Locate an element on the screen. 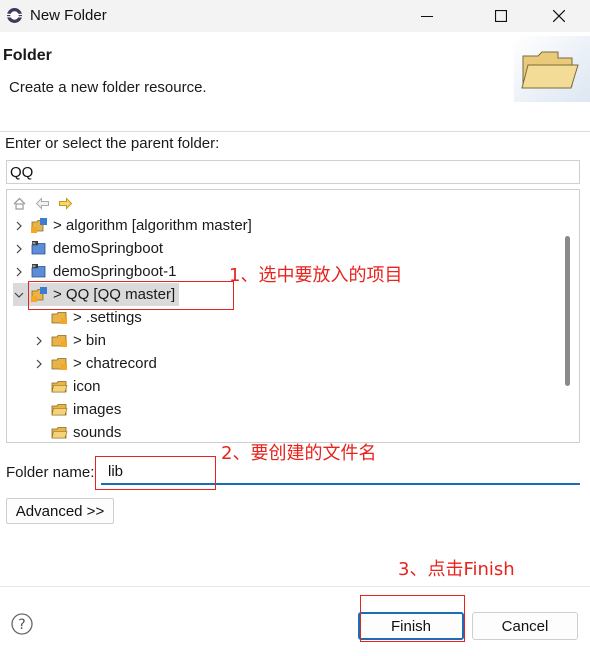  tree-scrollbar is located at coordinates (567, 311).